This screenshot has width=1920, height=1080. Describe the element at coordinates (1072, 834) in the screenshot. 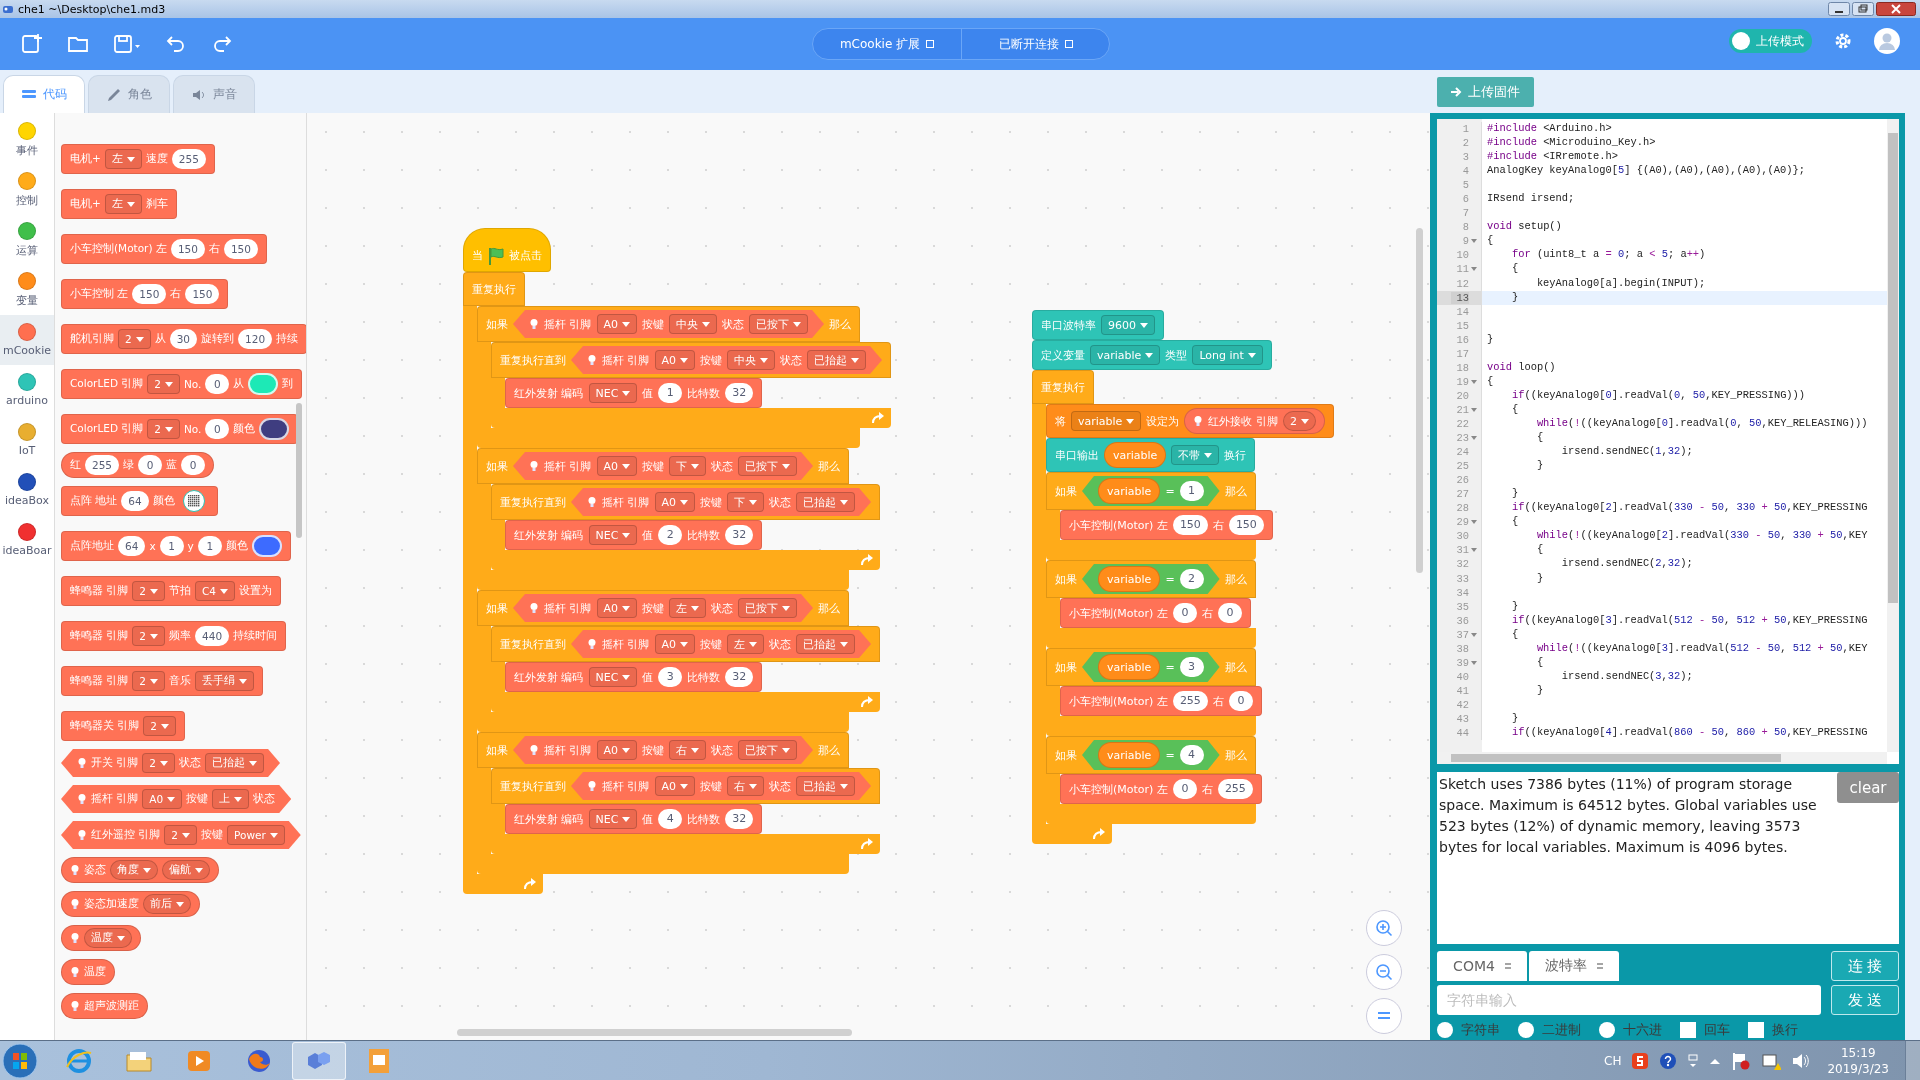

I see `c-block-bottom` at that location.